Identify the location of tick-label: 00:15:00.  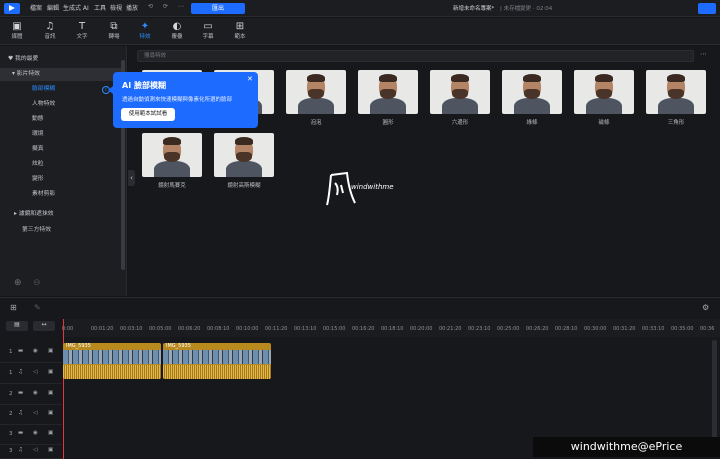
(334, 329).